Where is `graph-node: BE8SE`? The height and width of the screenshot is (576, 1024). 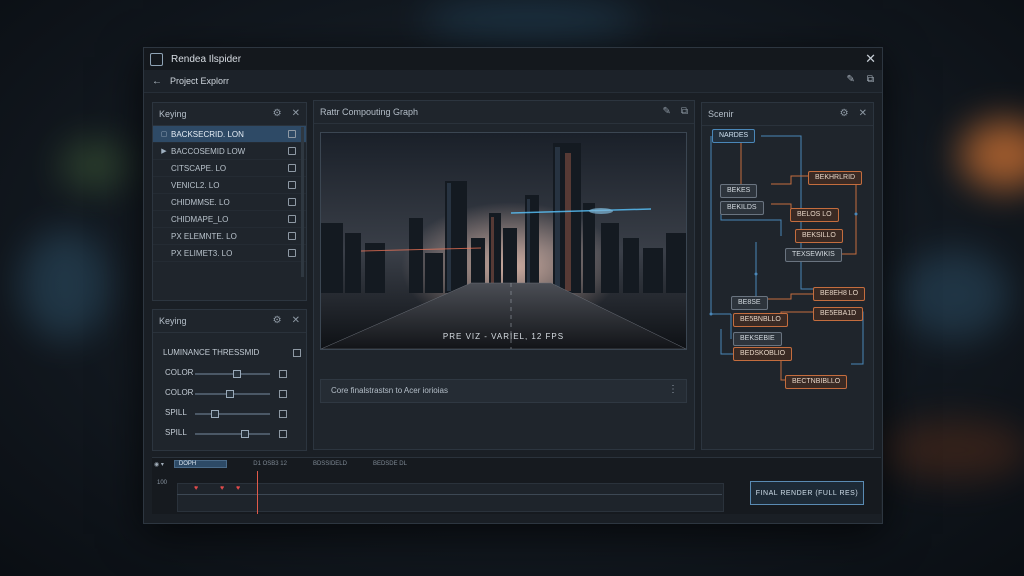 graph-node: BE8SE is located at coordinates (749, 303).